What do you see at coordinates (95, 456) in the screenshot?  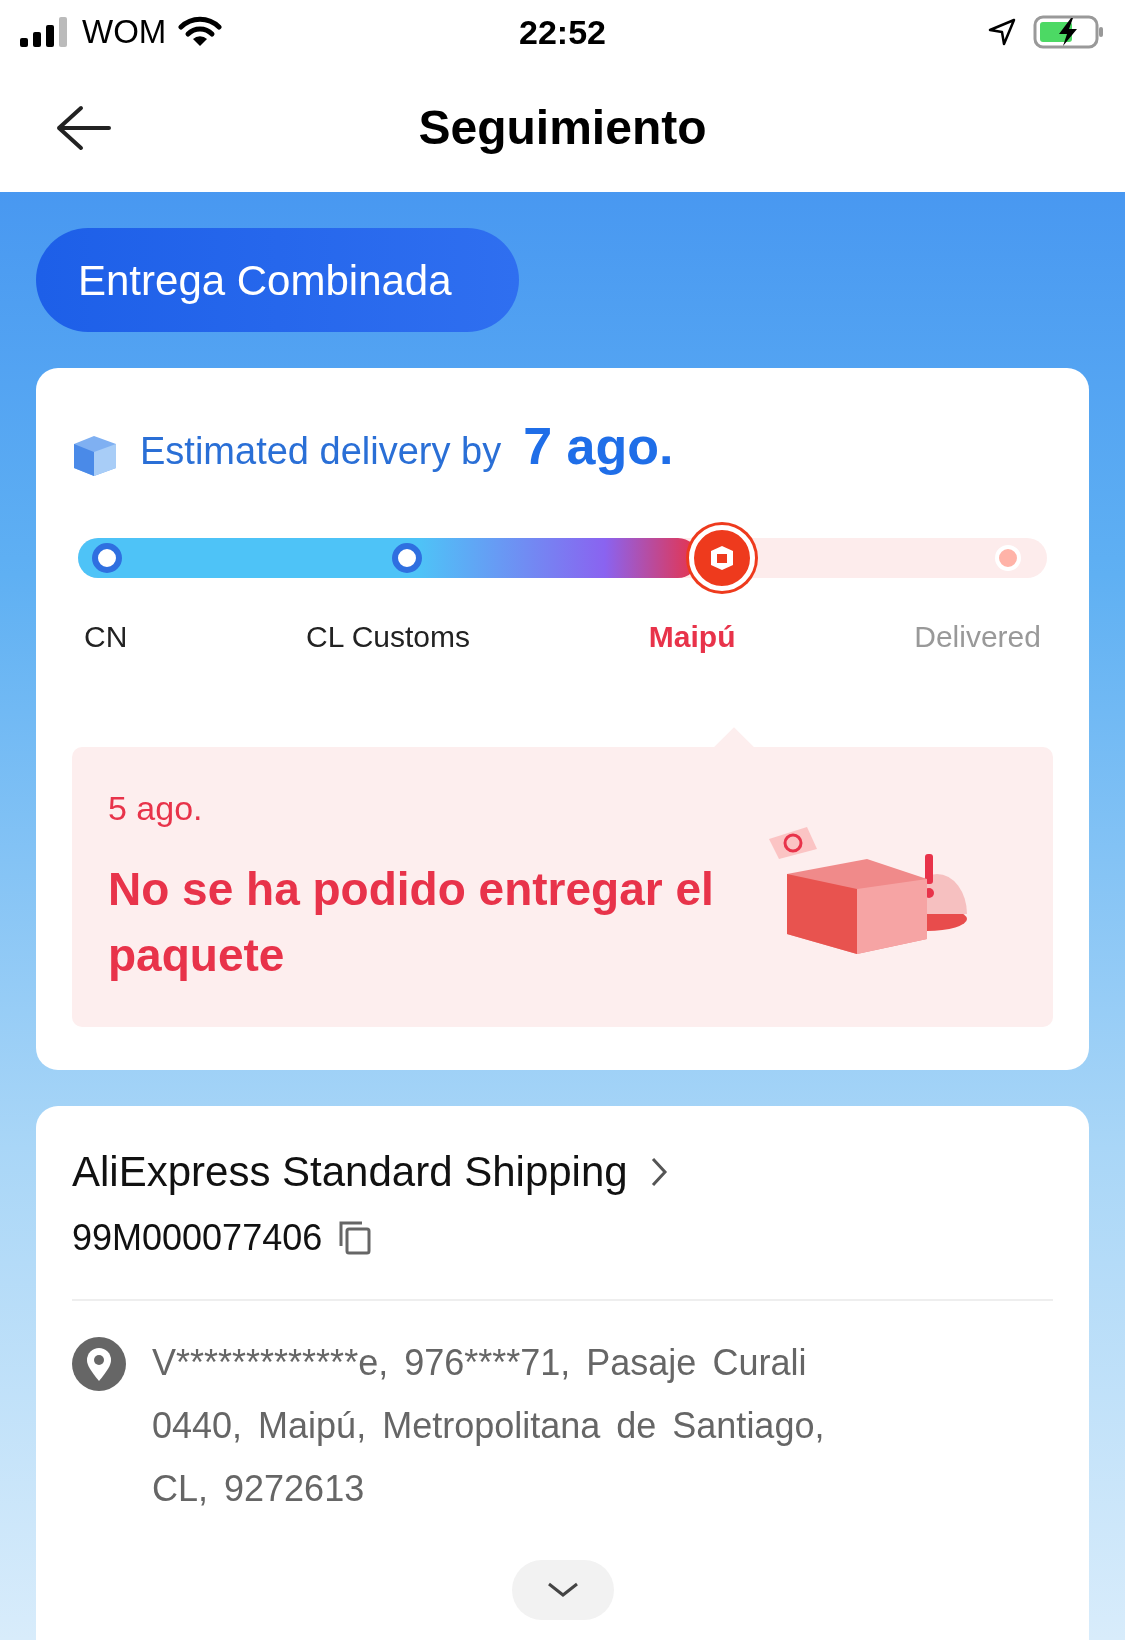 I see `box-icon` at bounding box center [95, 456].